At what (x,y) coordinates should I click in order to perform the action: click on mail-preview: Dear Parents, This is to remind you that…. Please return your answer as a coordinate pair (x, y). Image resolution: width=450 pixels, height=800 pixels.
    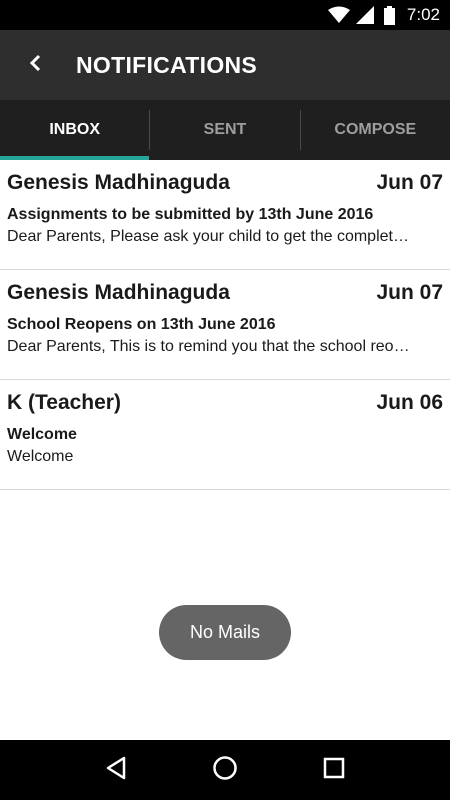
    Looking at the image, I should click on (208, 346).